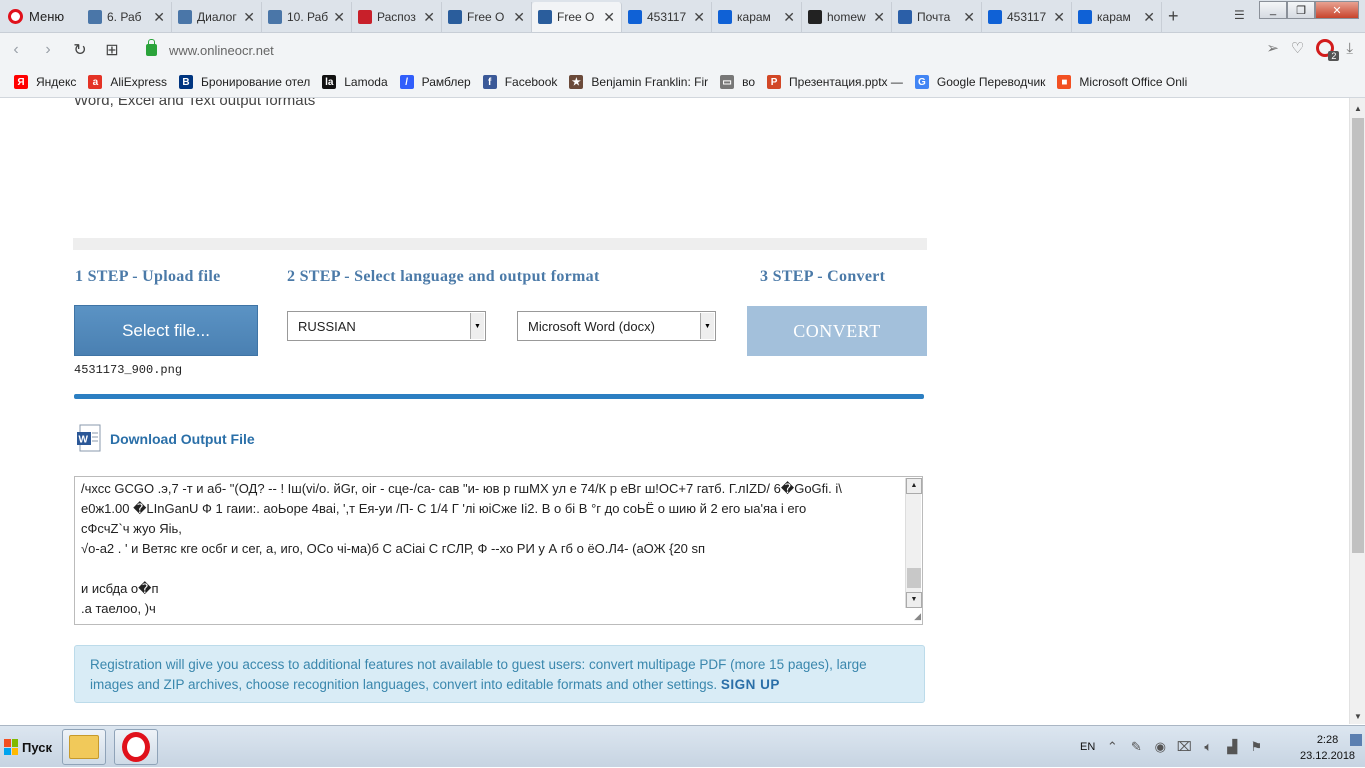  Describe the element at coordinates (1239, 15) in the screenshot. I see `tab-menu-icon: ☰` at that location.